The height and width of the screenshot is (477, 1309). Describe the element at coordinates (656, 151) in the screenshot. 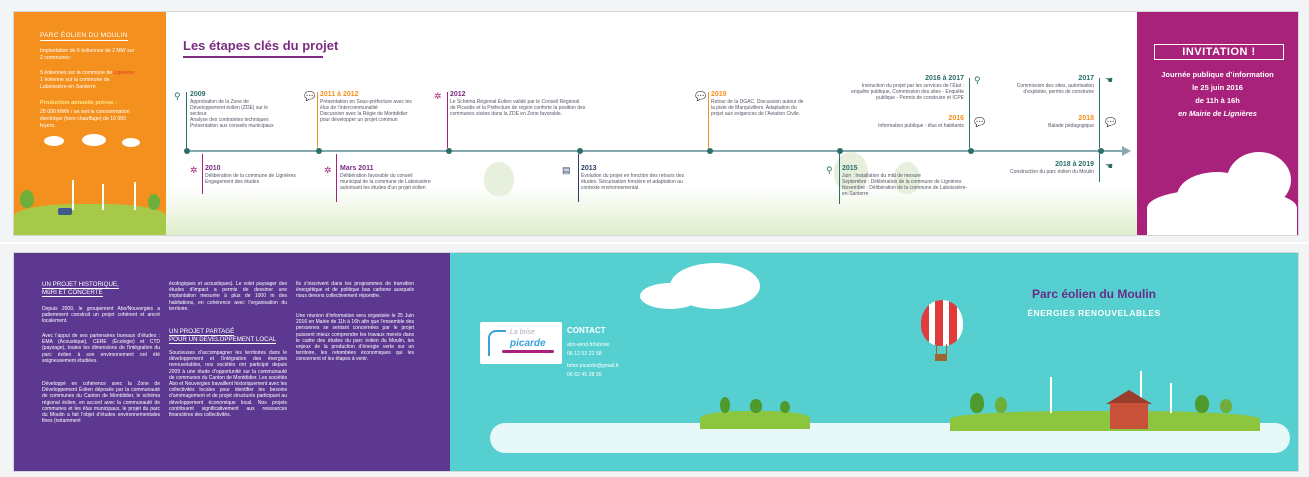

I see `timeline-axis` at that location.